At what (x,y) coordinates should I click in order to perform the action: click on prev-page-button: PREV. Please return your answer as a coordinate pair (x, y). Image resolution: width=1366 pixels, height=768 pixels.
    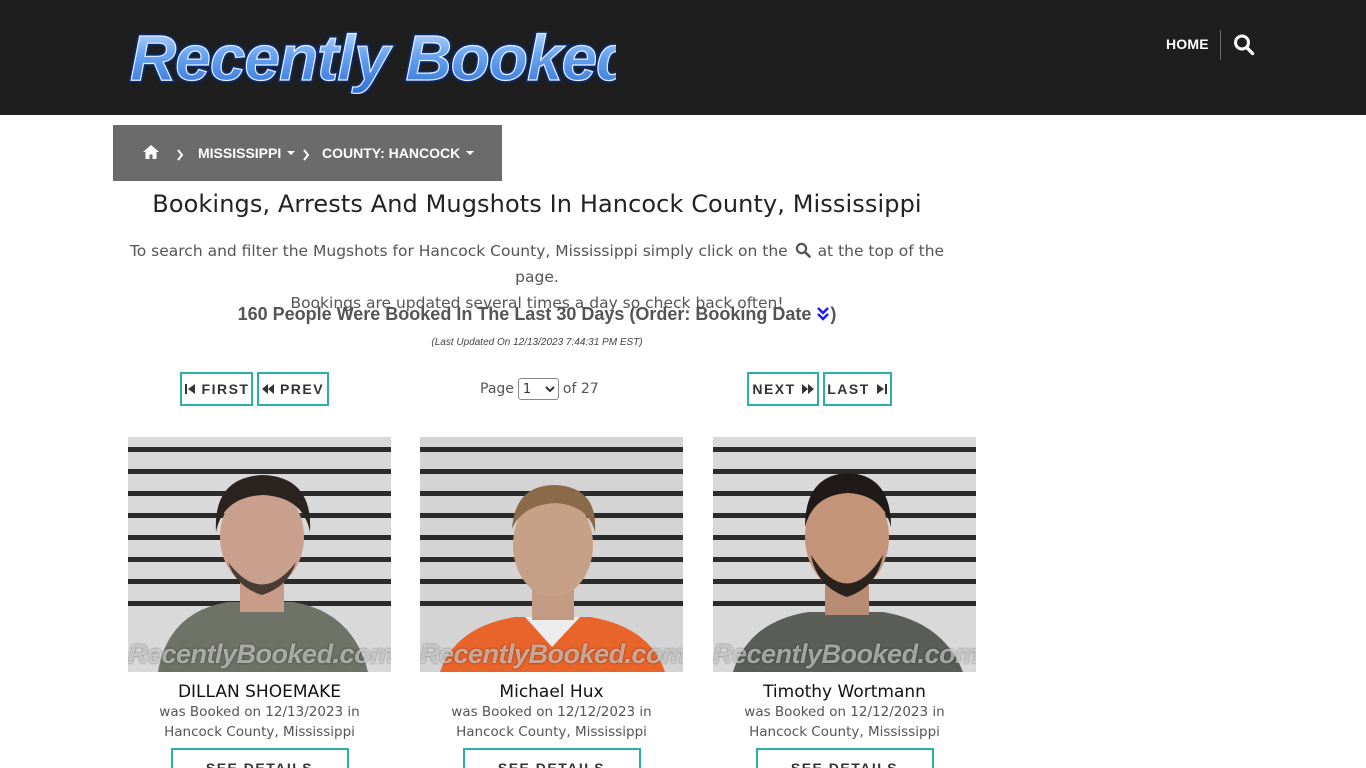
    Looking at the image, I should click on (293, 389).